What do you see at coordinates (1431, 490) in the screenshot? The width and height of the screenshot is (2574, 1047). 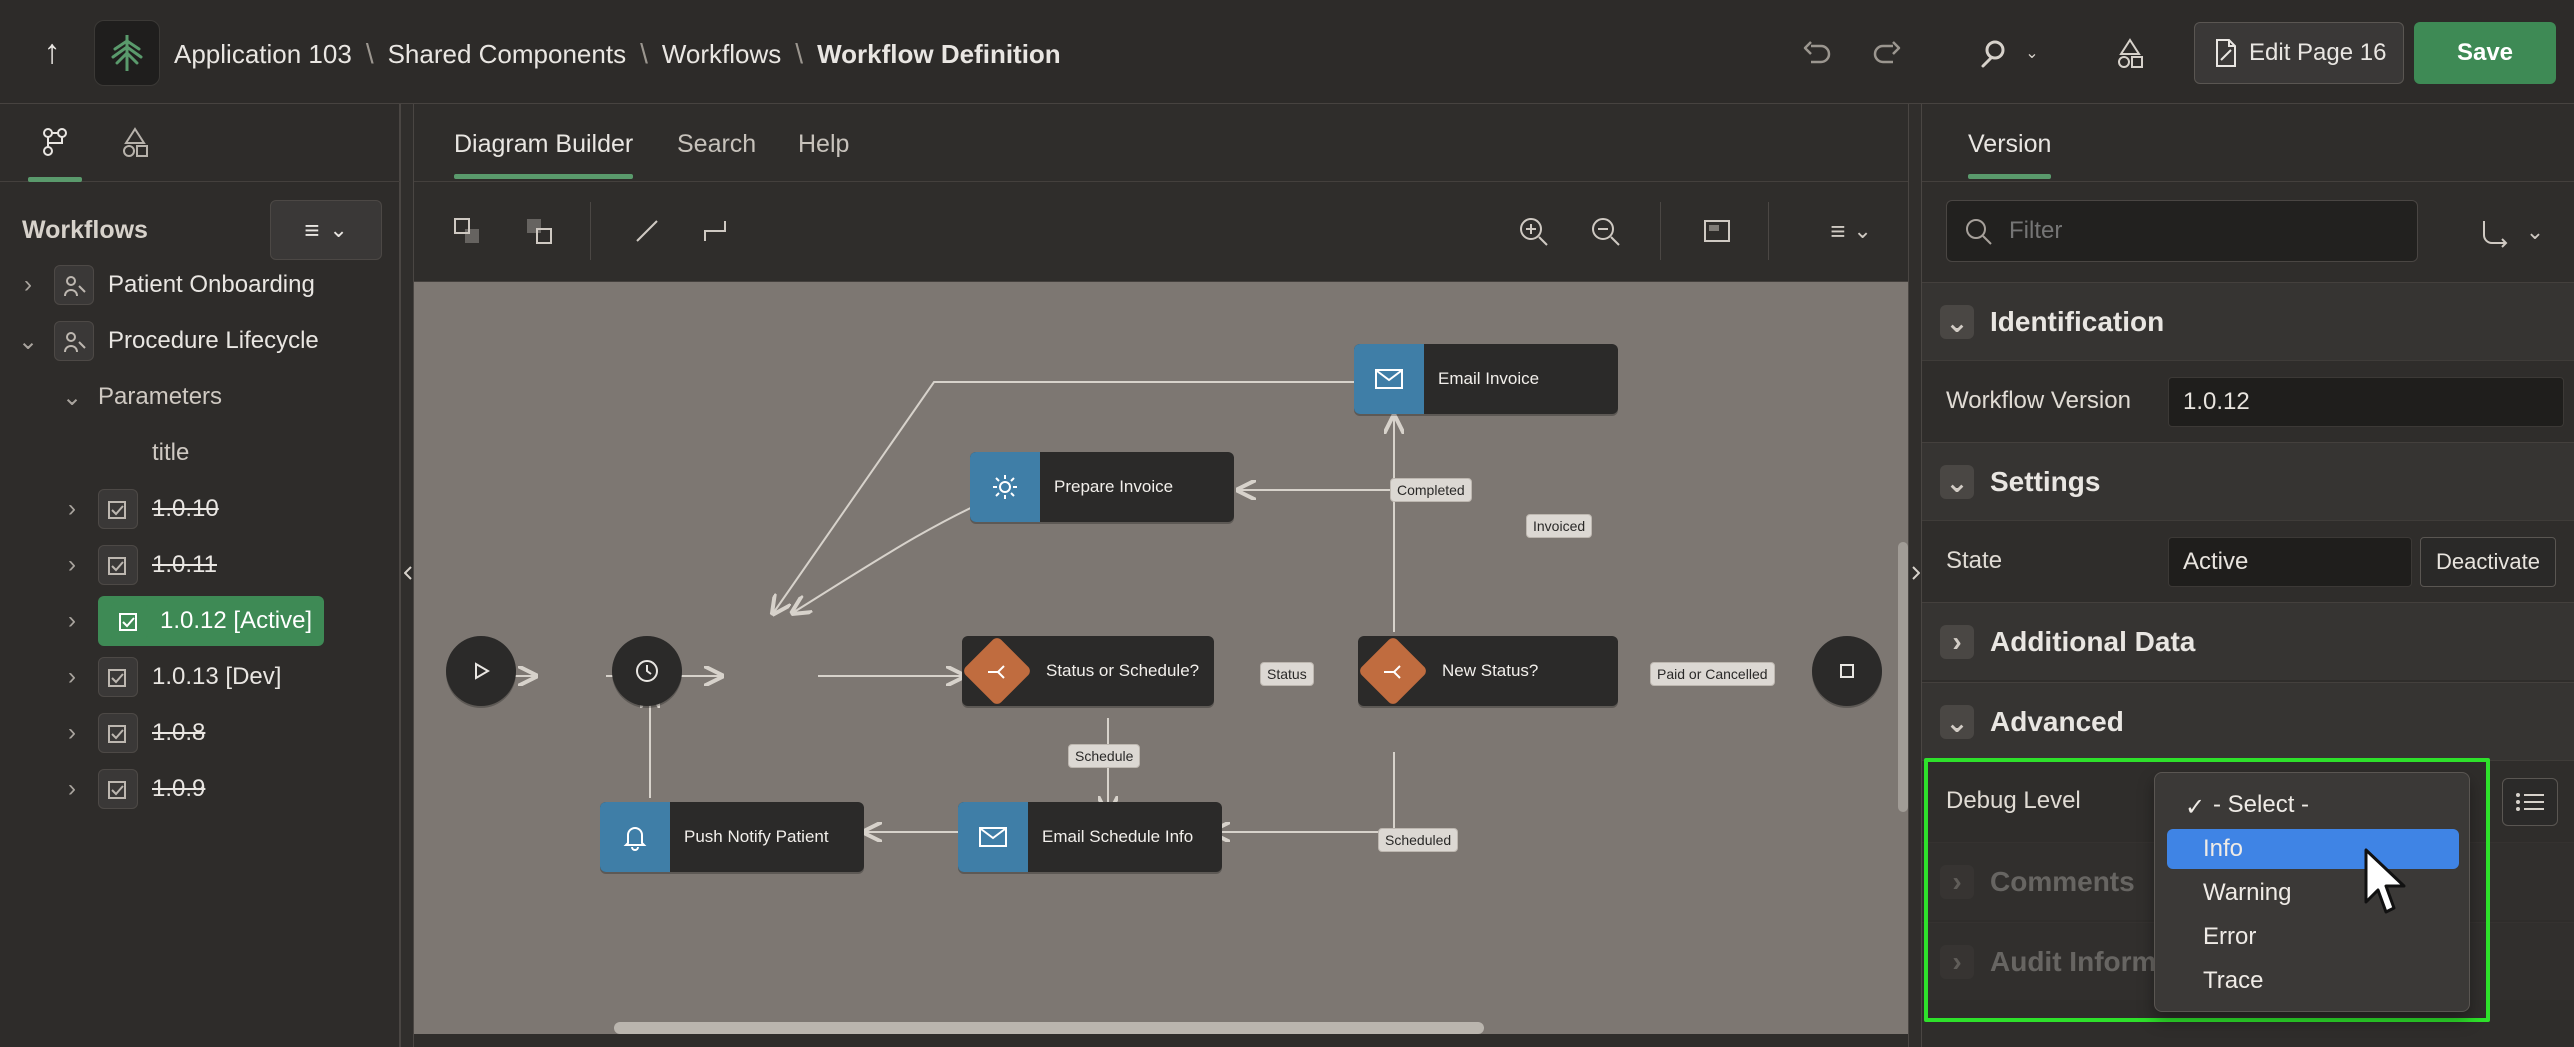 I see `edge-label: Completed` at bounding box center [1431, 490].